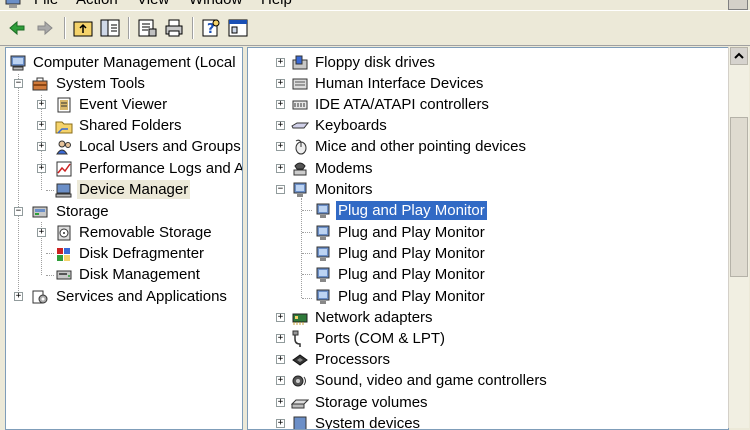 The width and height of the screenshot is (750, 430). I want to click on forward-button, so click(45, 28).